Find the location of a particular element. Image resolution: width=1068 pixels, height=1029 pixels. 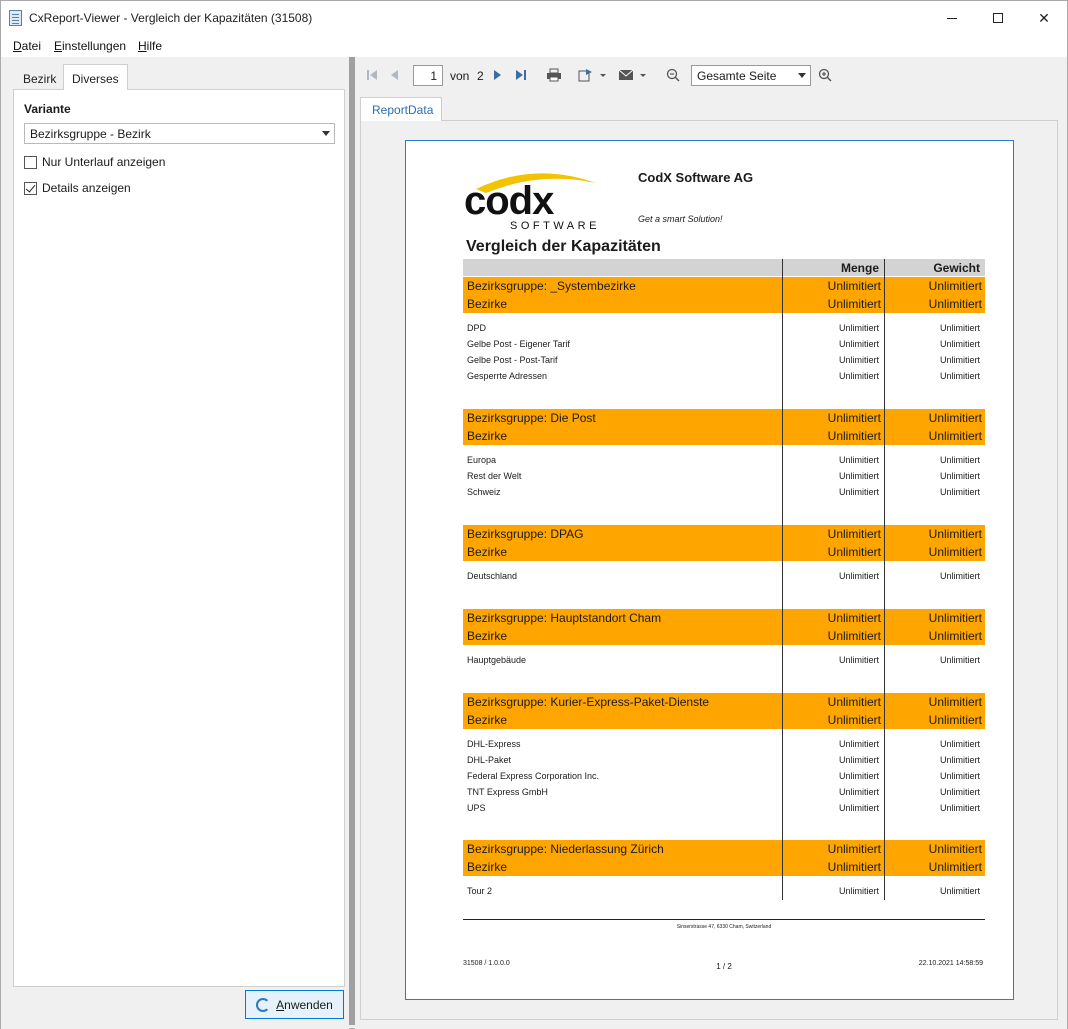

menu-einstellungen: Einstellungen is located at coordinates (90, 46).